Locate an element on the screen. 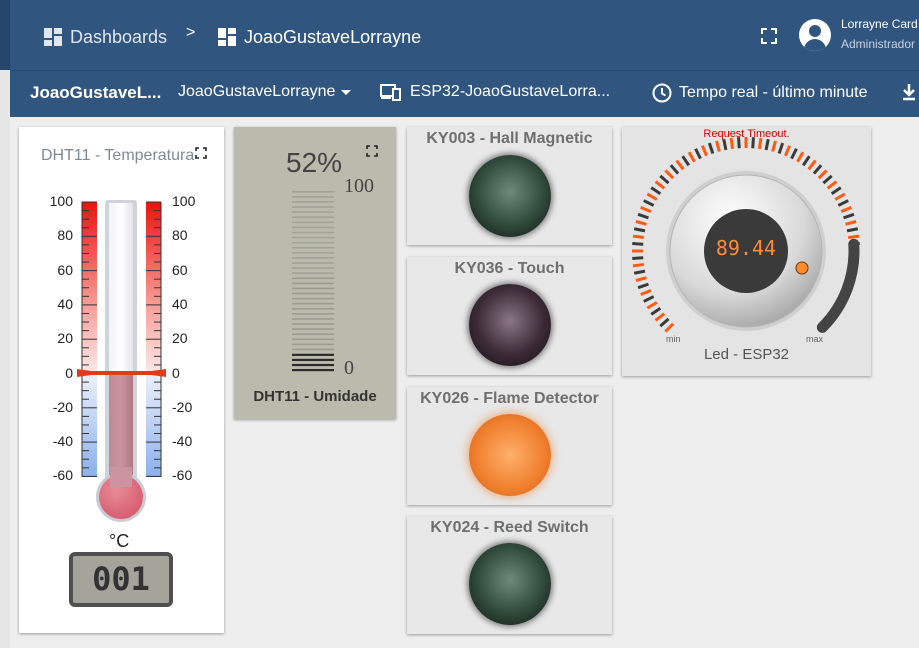 This screenshot has height=648, width=919. led-widget-touch: KY036 - Touch is located at coordinates (509, 316).